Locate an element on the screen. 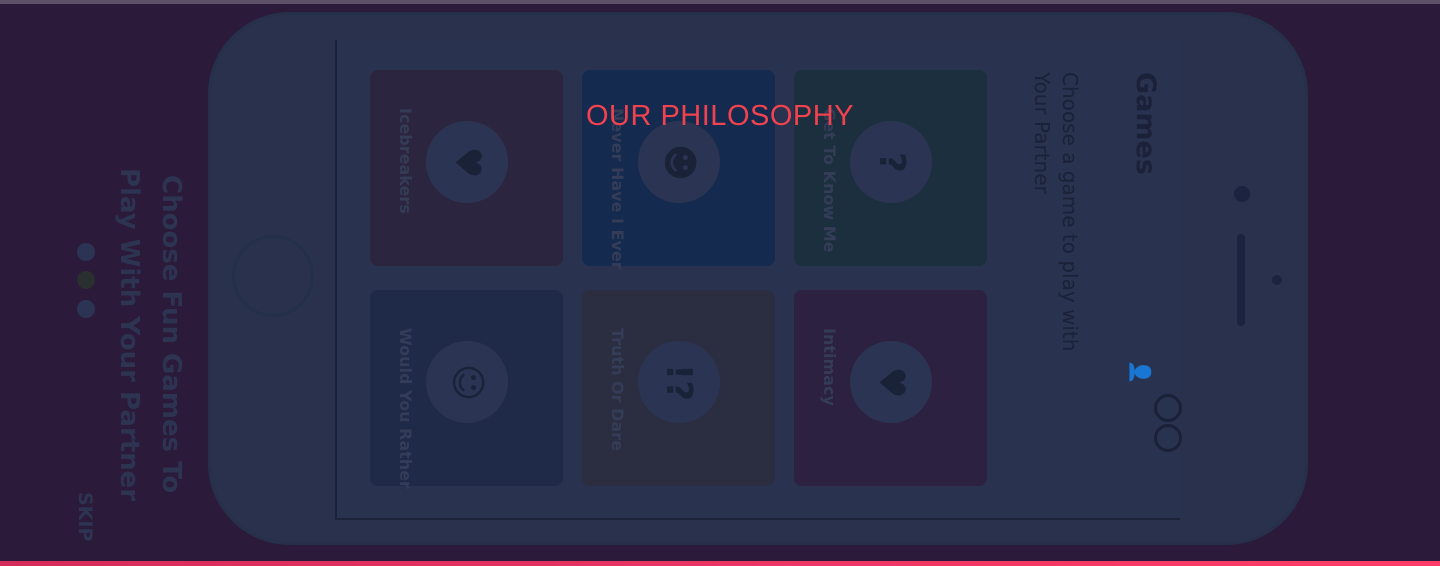 This screenshot has width=1440, height=566. game-card: ♥ Intimacy is located at coordinates (890, 388).